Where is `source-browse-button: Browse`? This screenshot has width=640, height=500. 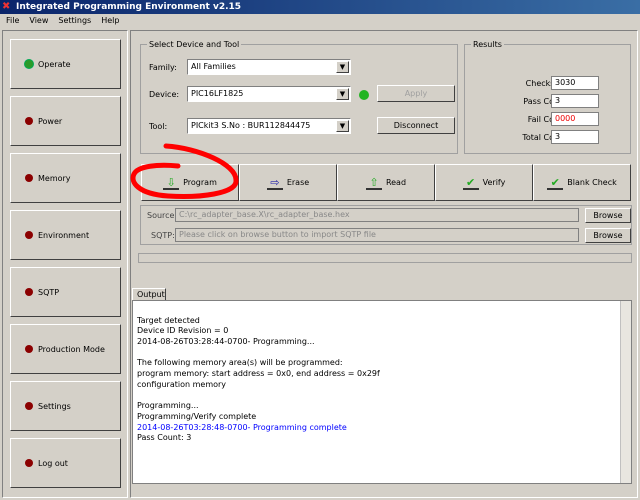
source-browse-button: Browse is located at coordinates (608, 215).